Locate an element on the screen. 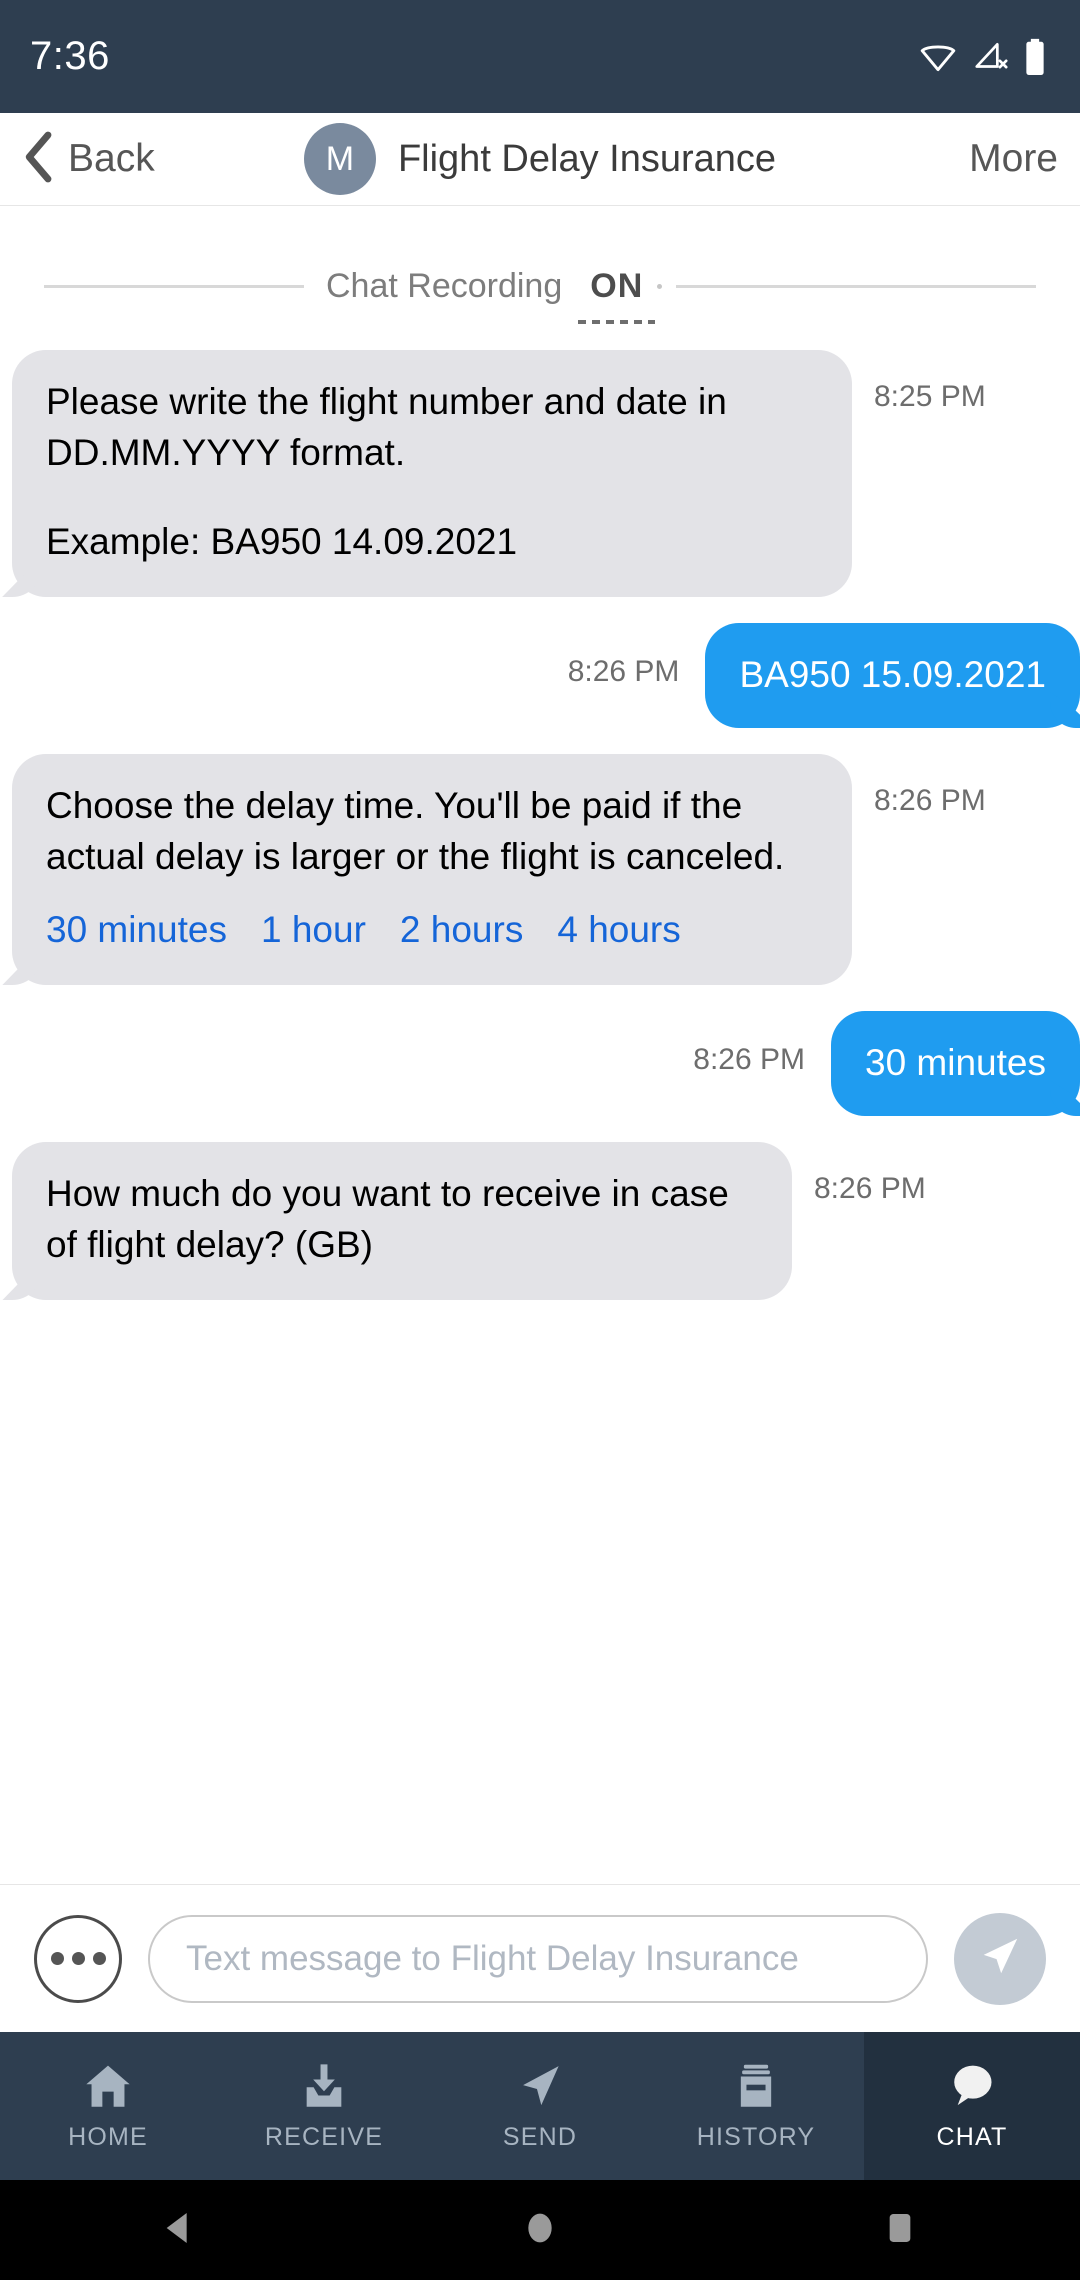  message-row: 8:26 PM 30 minutes is located at coordinates (540, 1064).